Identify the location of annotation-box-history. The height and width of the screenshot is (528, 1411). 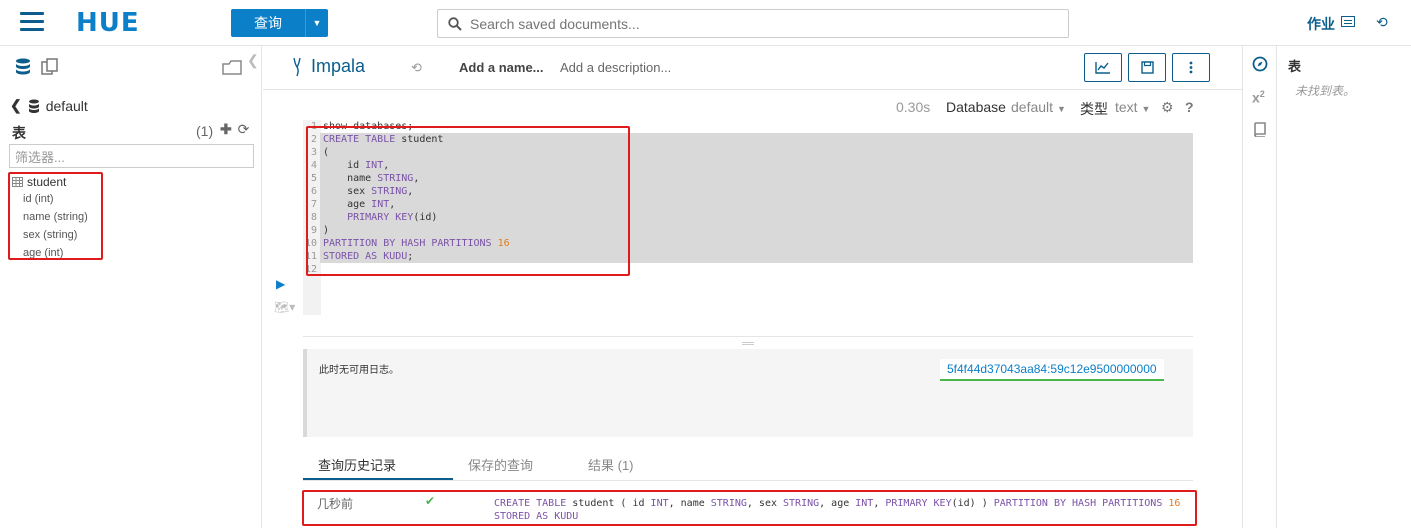
(749, 508).